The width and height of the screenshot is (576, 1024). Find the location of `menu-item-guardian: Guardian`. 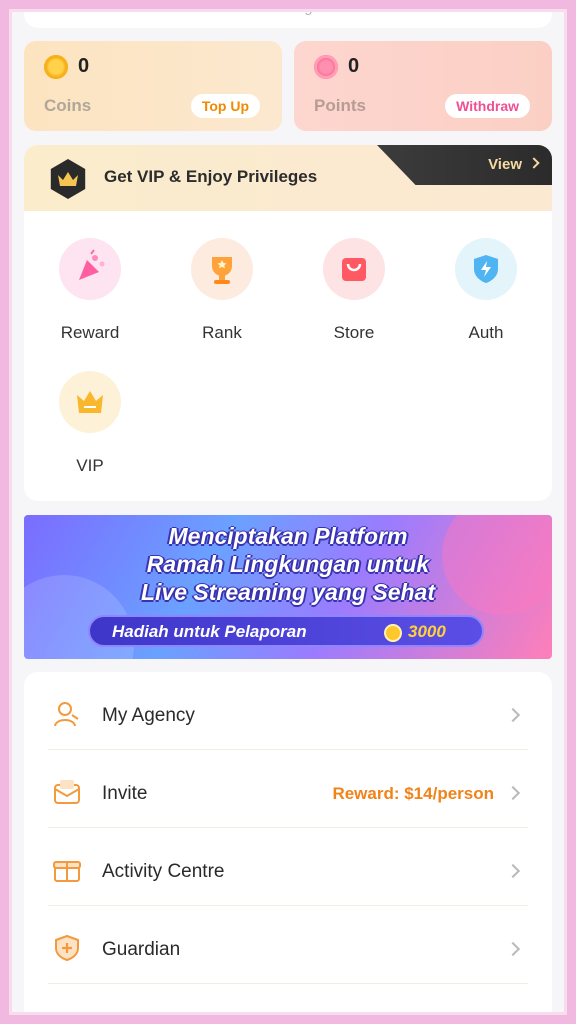

menu-item-guardian: Guardian is located at coordinates (288, 945).